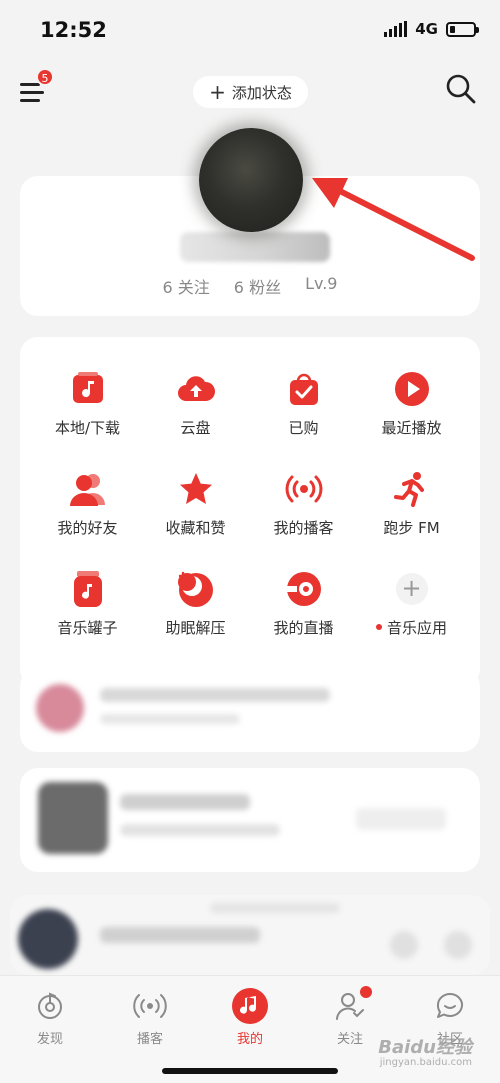 The width and height of the screenshot is (500, 1083). I want to click on home-indicator, so click(250, 1071).